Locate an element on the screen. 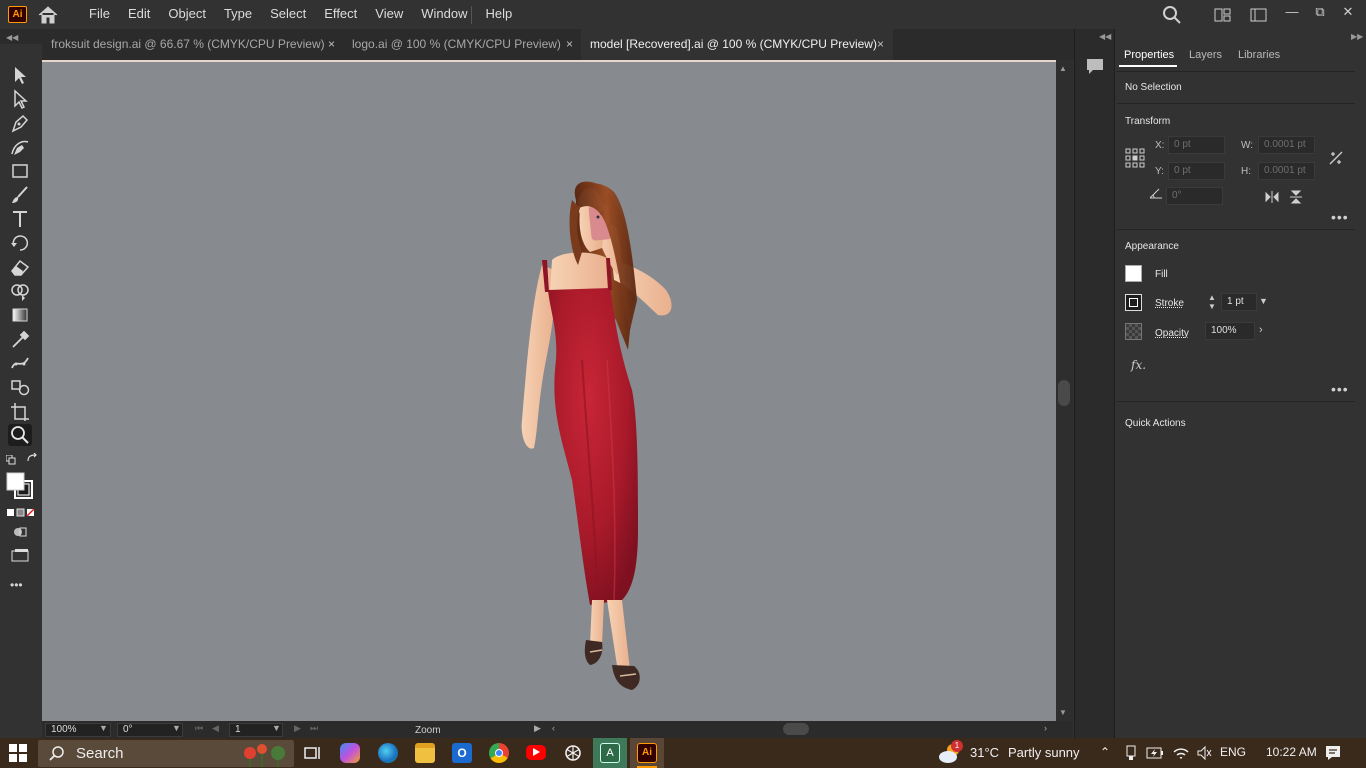  pen-tool-icon is located at coordinates (20, 123).